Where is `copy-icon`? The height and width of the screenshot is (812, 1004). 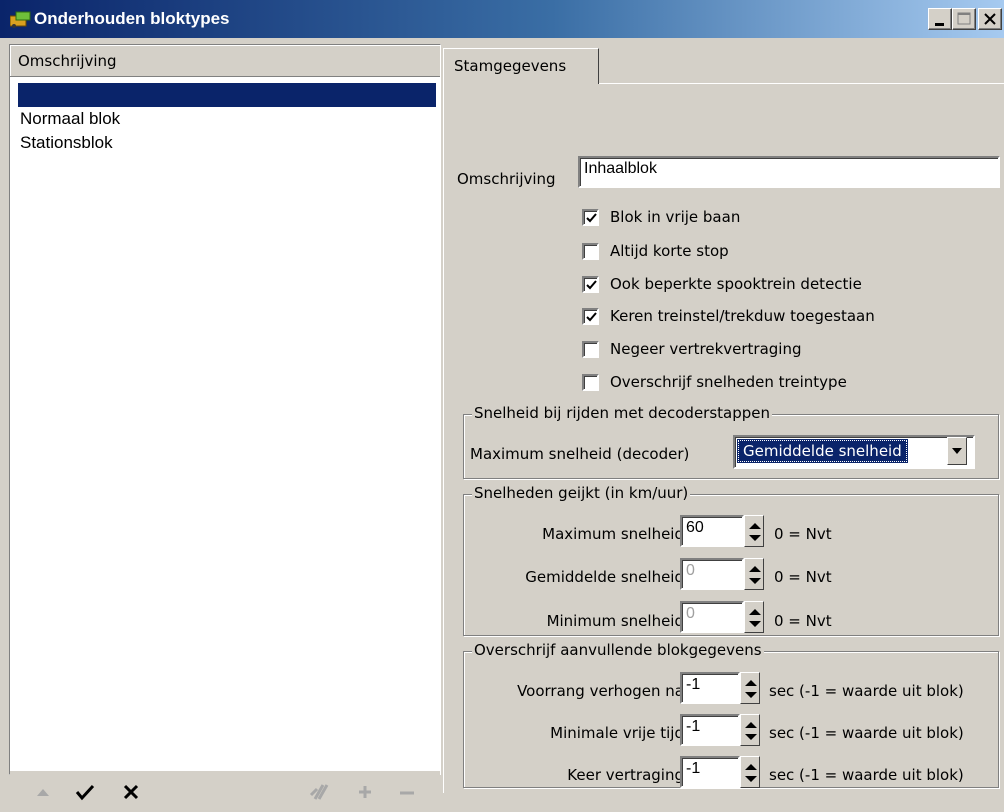 copy-icon is located at coordinates (319, 792).